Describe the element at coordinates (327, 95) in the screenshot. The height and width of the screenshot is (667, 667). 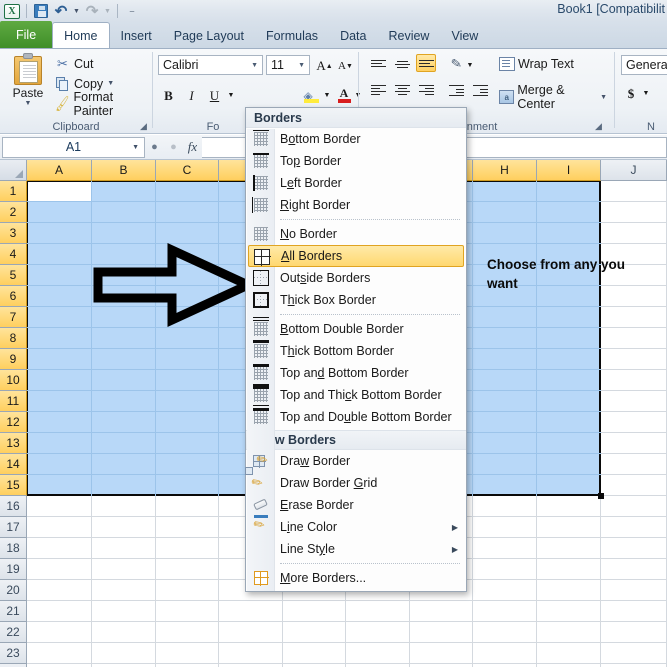
I see `fill-color-dropdown-icon: ▼` at that location.